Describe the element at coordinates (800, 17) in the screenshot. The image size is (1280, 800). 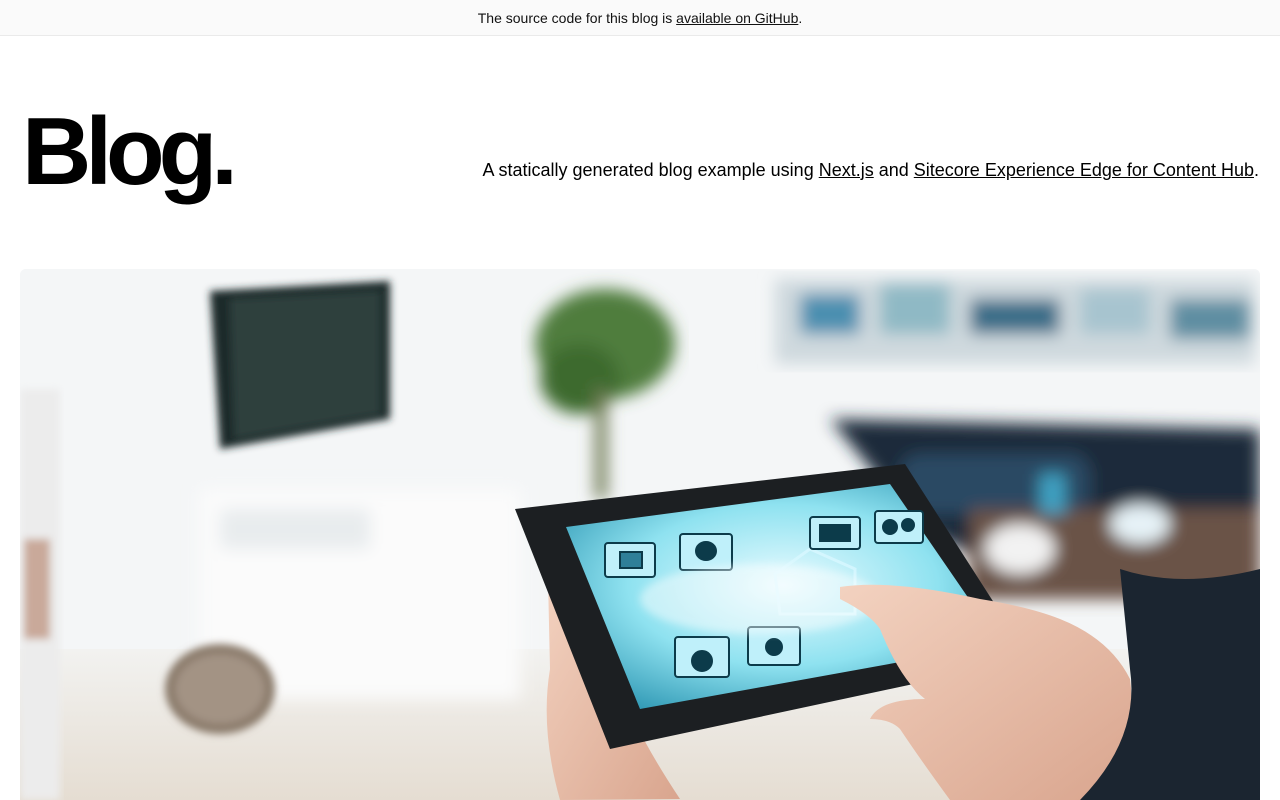
I see `banner-suffix: .` at that location.